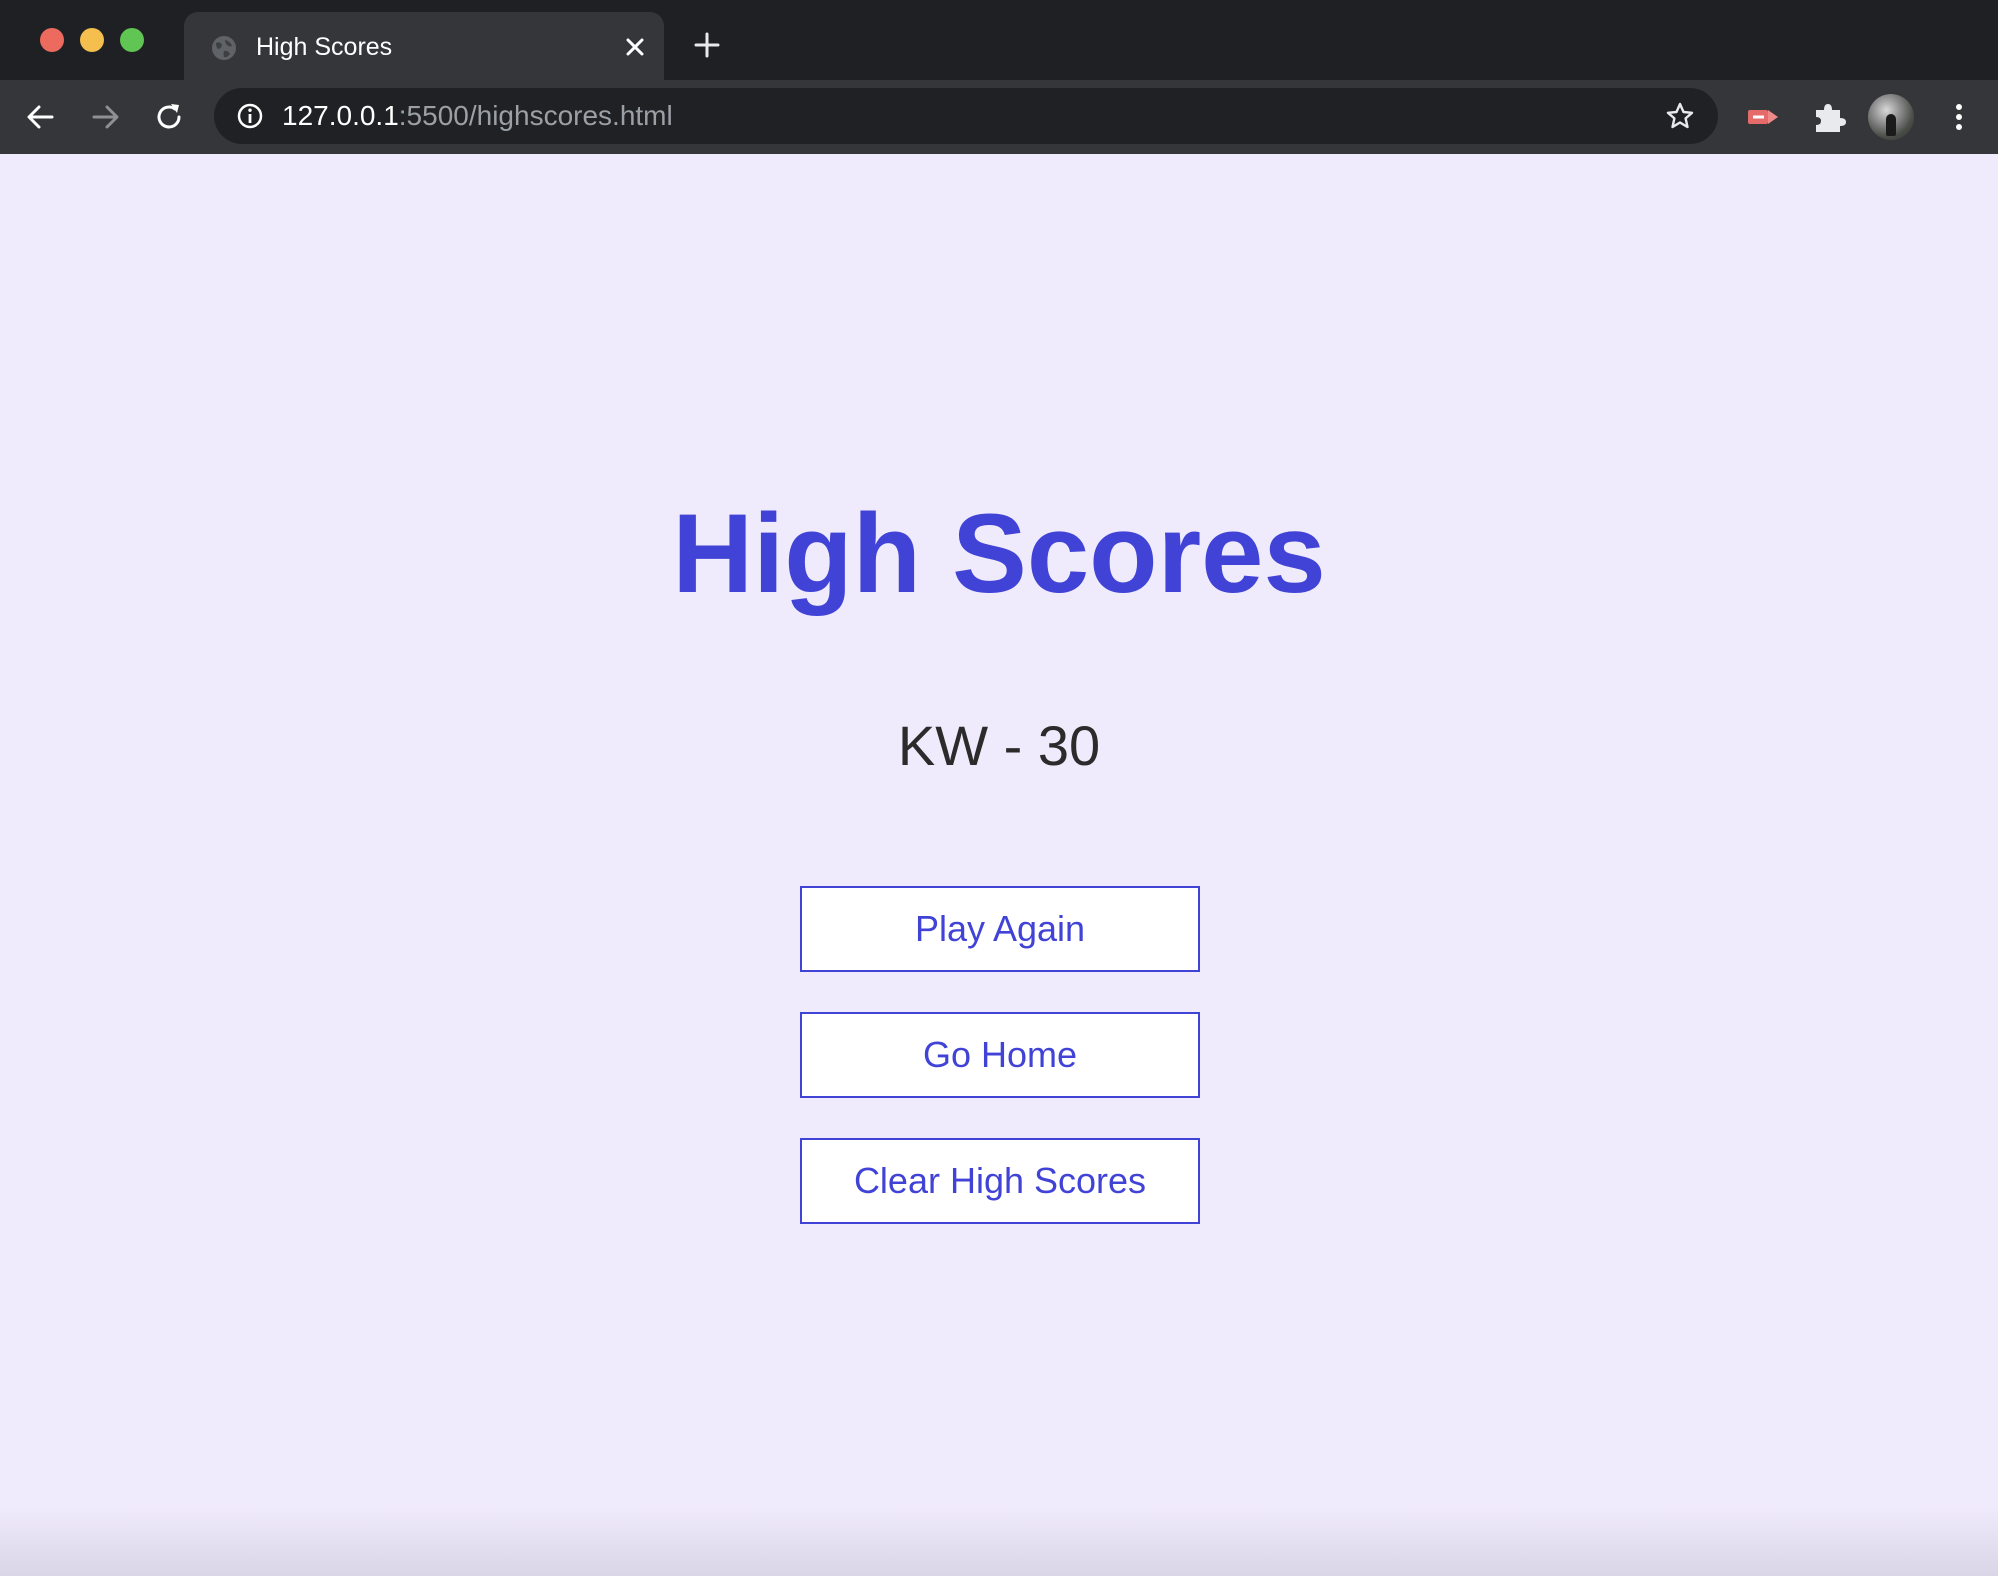  What do you see at coordinates (535, 115) in the screenshot?
I see `url-path: :5500/highscores.html` at bounding box center [535, 115].